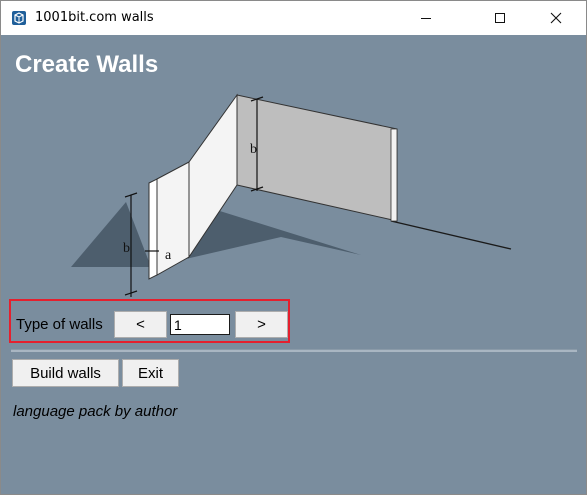 This screenshot has height=495, width=587. Describe the element at coordinates (126, 248) in the screenshot. I see `dimension-label-b-left: b` at that location.